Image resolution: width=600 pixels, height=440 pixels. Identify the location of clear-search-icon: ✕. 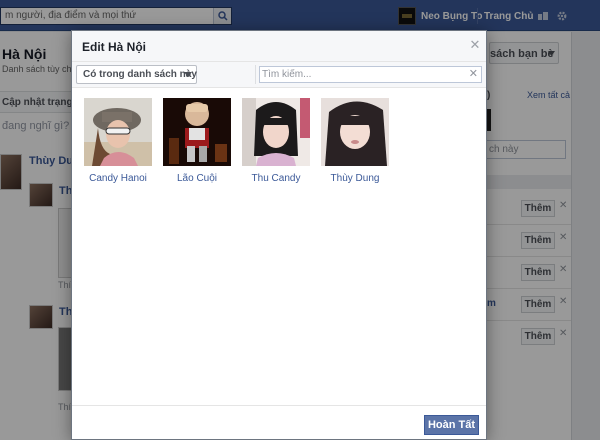
(473, 74).